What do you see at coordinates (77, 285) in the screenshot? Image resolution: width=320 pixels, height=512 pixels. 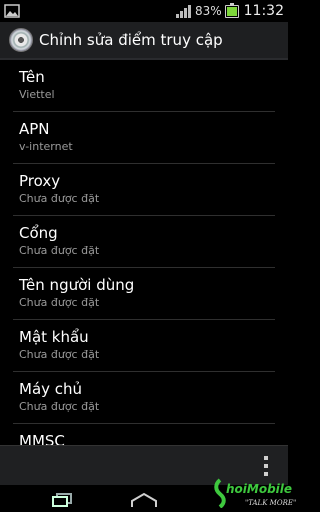 I see `list-item-title: Tên người dùng` at bounding box center [77, 285].